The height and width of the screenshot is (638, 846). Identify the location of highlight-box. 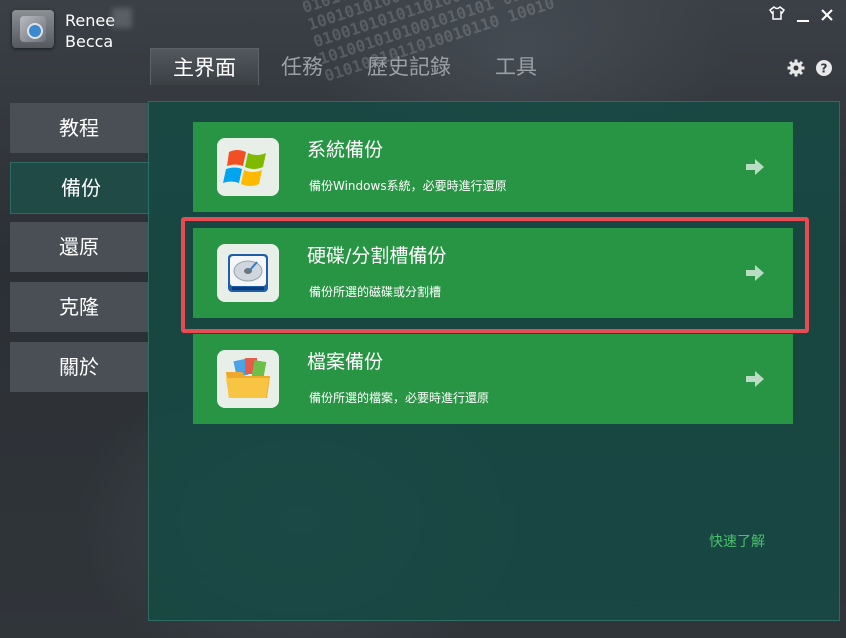
(495, 275).